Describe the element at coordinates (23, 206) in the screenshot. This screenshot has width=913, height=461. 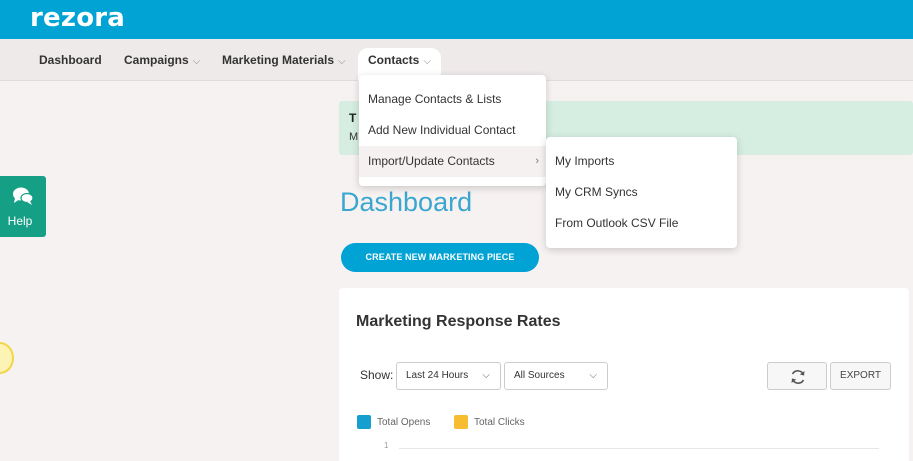
I see `help-tab: Help` at that location.